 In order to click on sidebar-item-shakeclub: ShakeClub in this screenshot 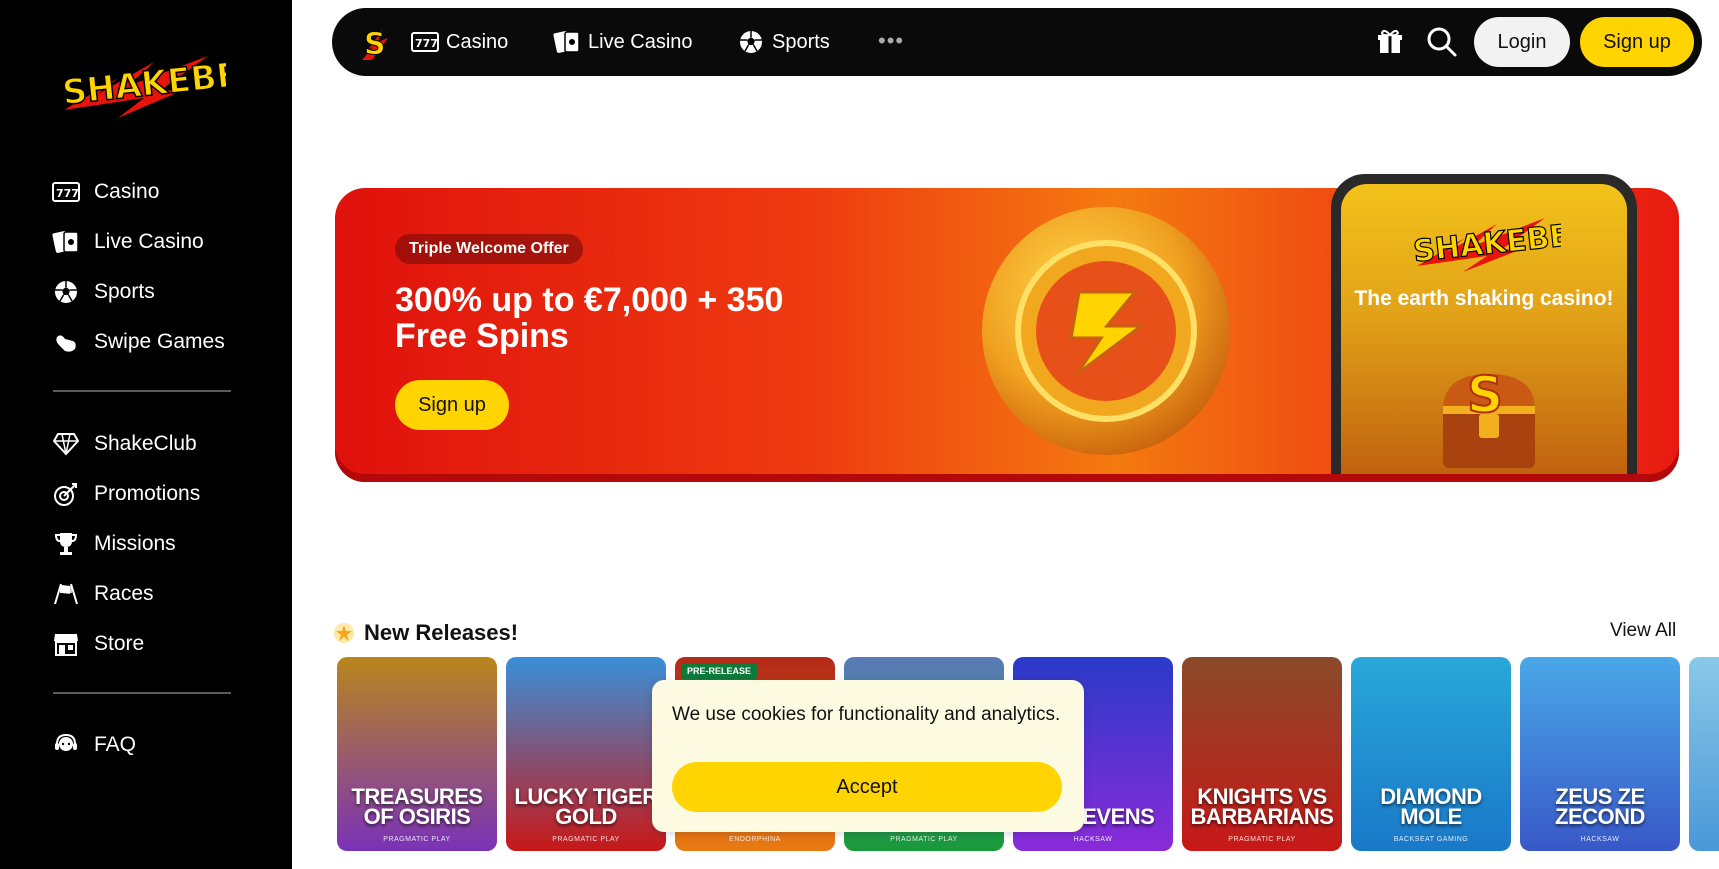, I will do `click(147, 444)`.